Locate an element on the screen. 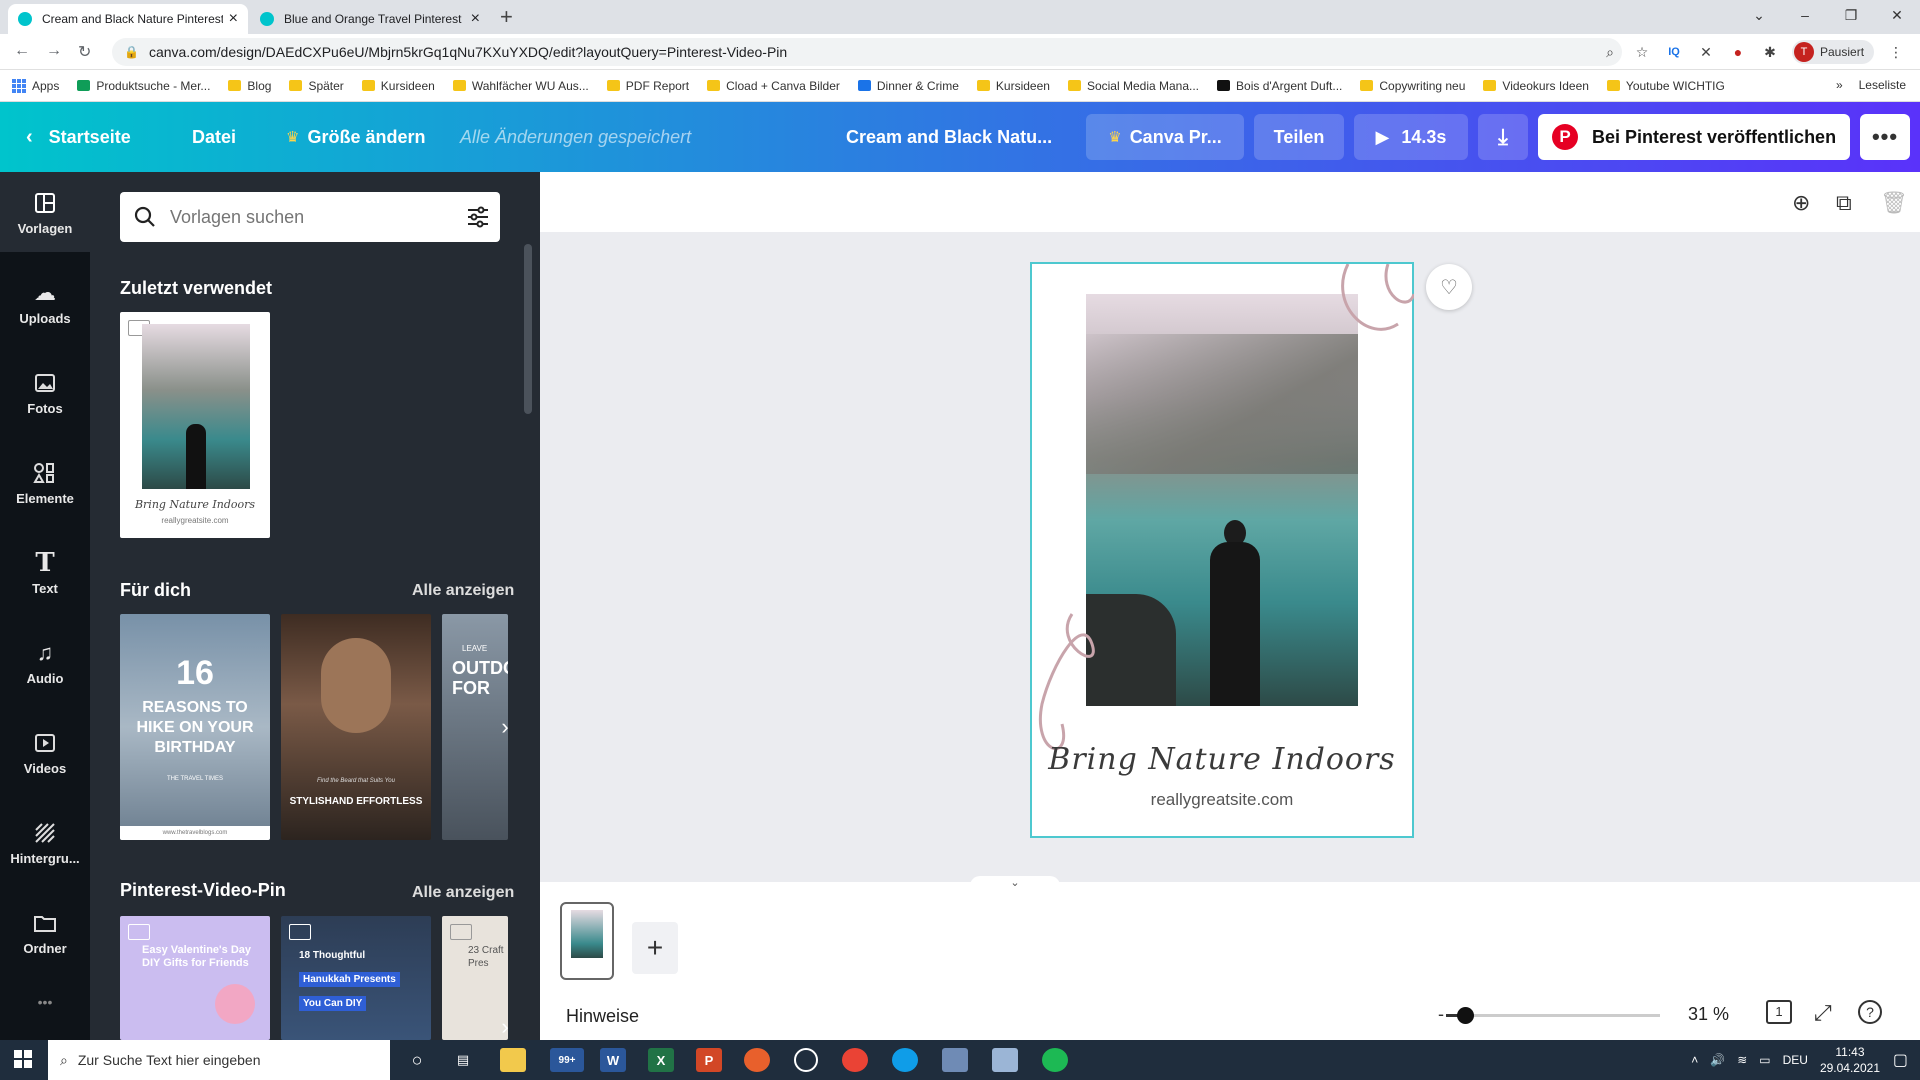 This screenshot has height=1080, width=1920. rail-templates: Vorlagen is located at coordinates (45, 212).